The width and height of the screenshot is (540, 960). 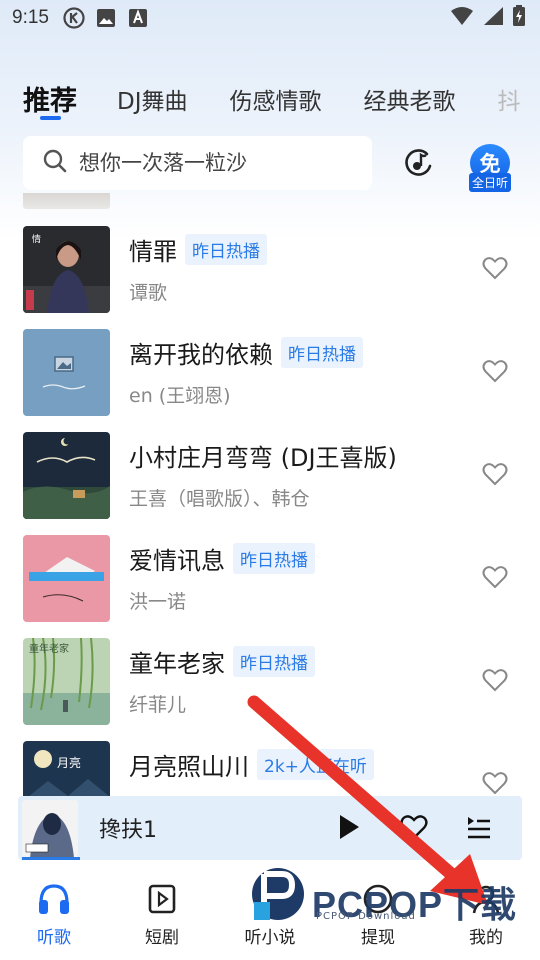 I want to click on song-title: 情罪, so click(x=153, y=252).